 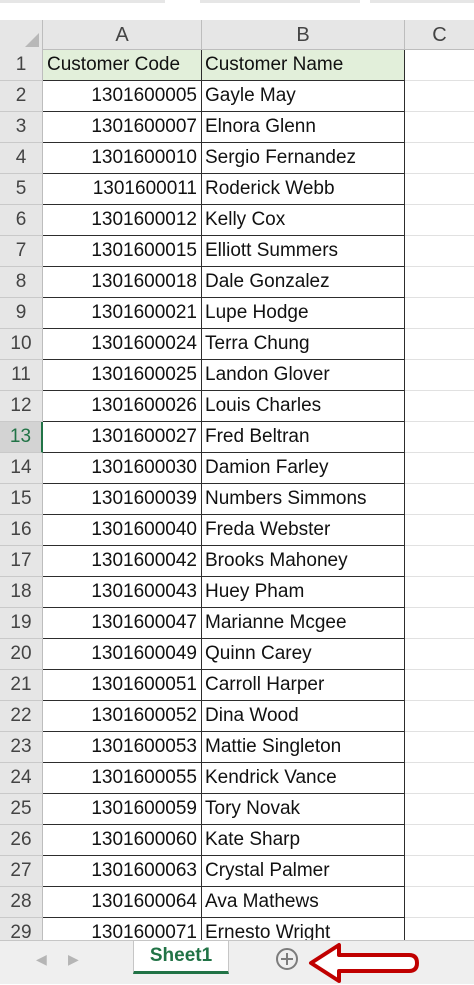 What do you see at coordinates (122, 282) in the screenshot?
I see `cell-customer-code: 1301600018` at bounding box center [122, 282].